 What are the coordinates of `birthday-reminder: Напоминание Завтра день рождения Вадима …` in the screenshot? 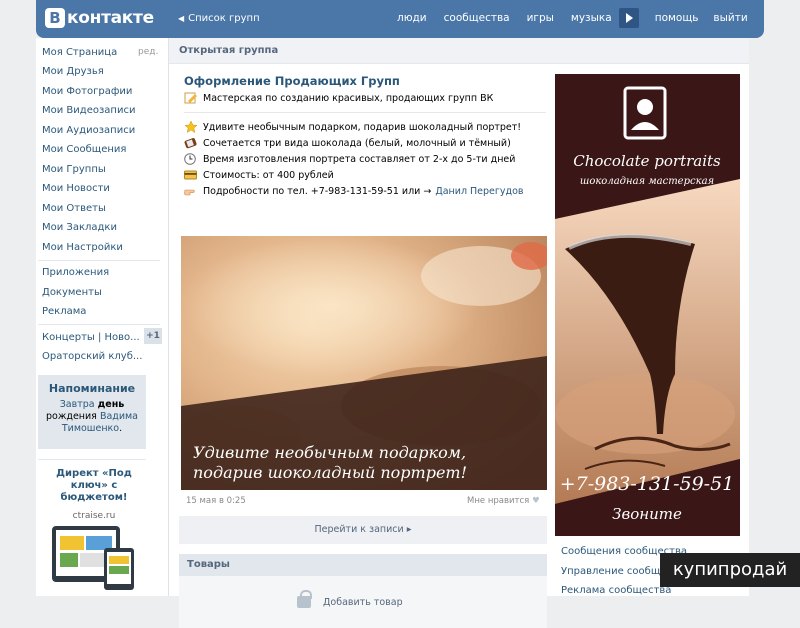 It's located at (92, 412).